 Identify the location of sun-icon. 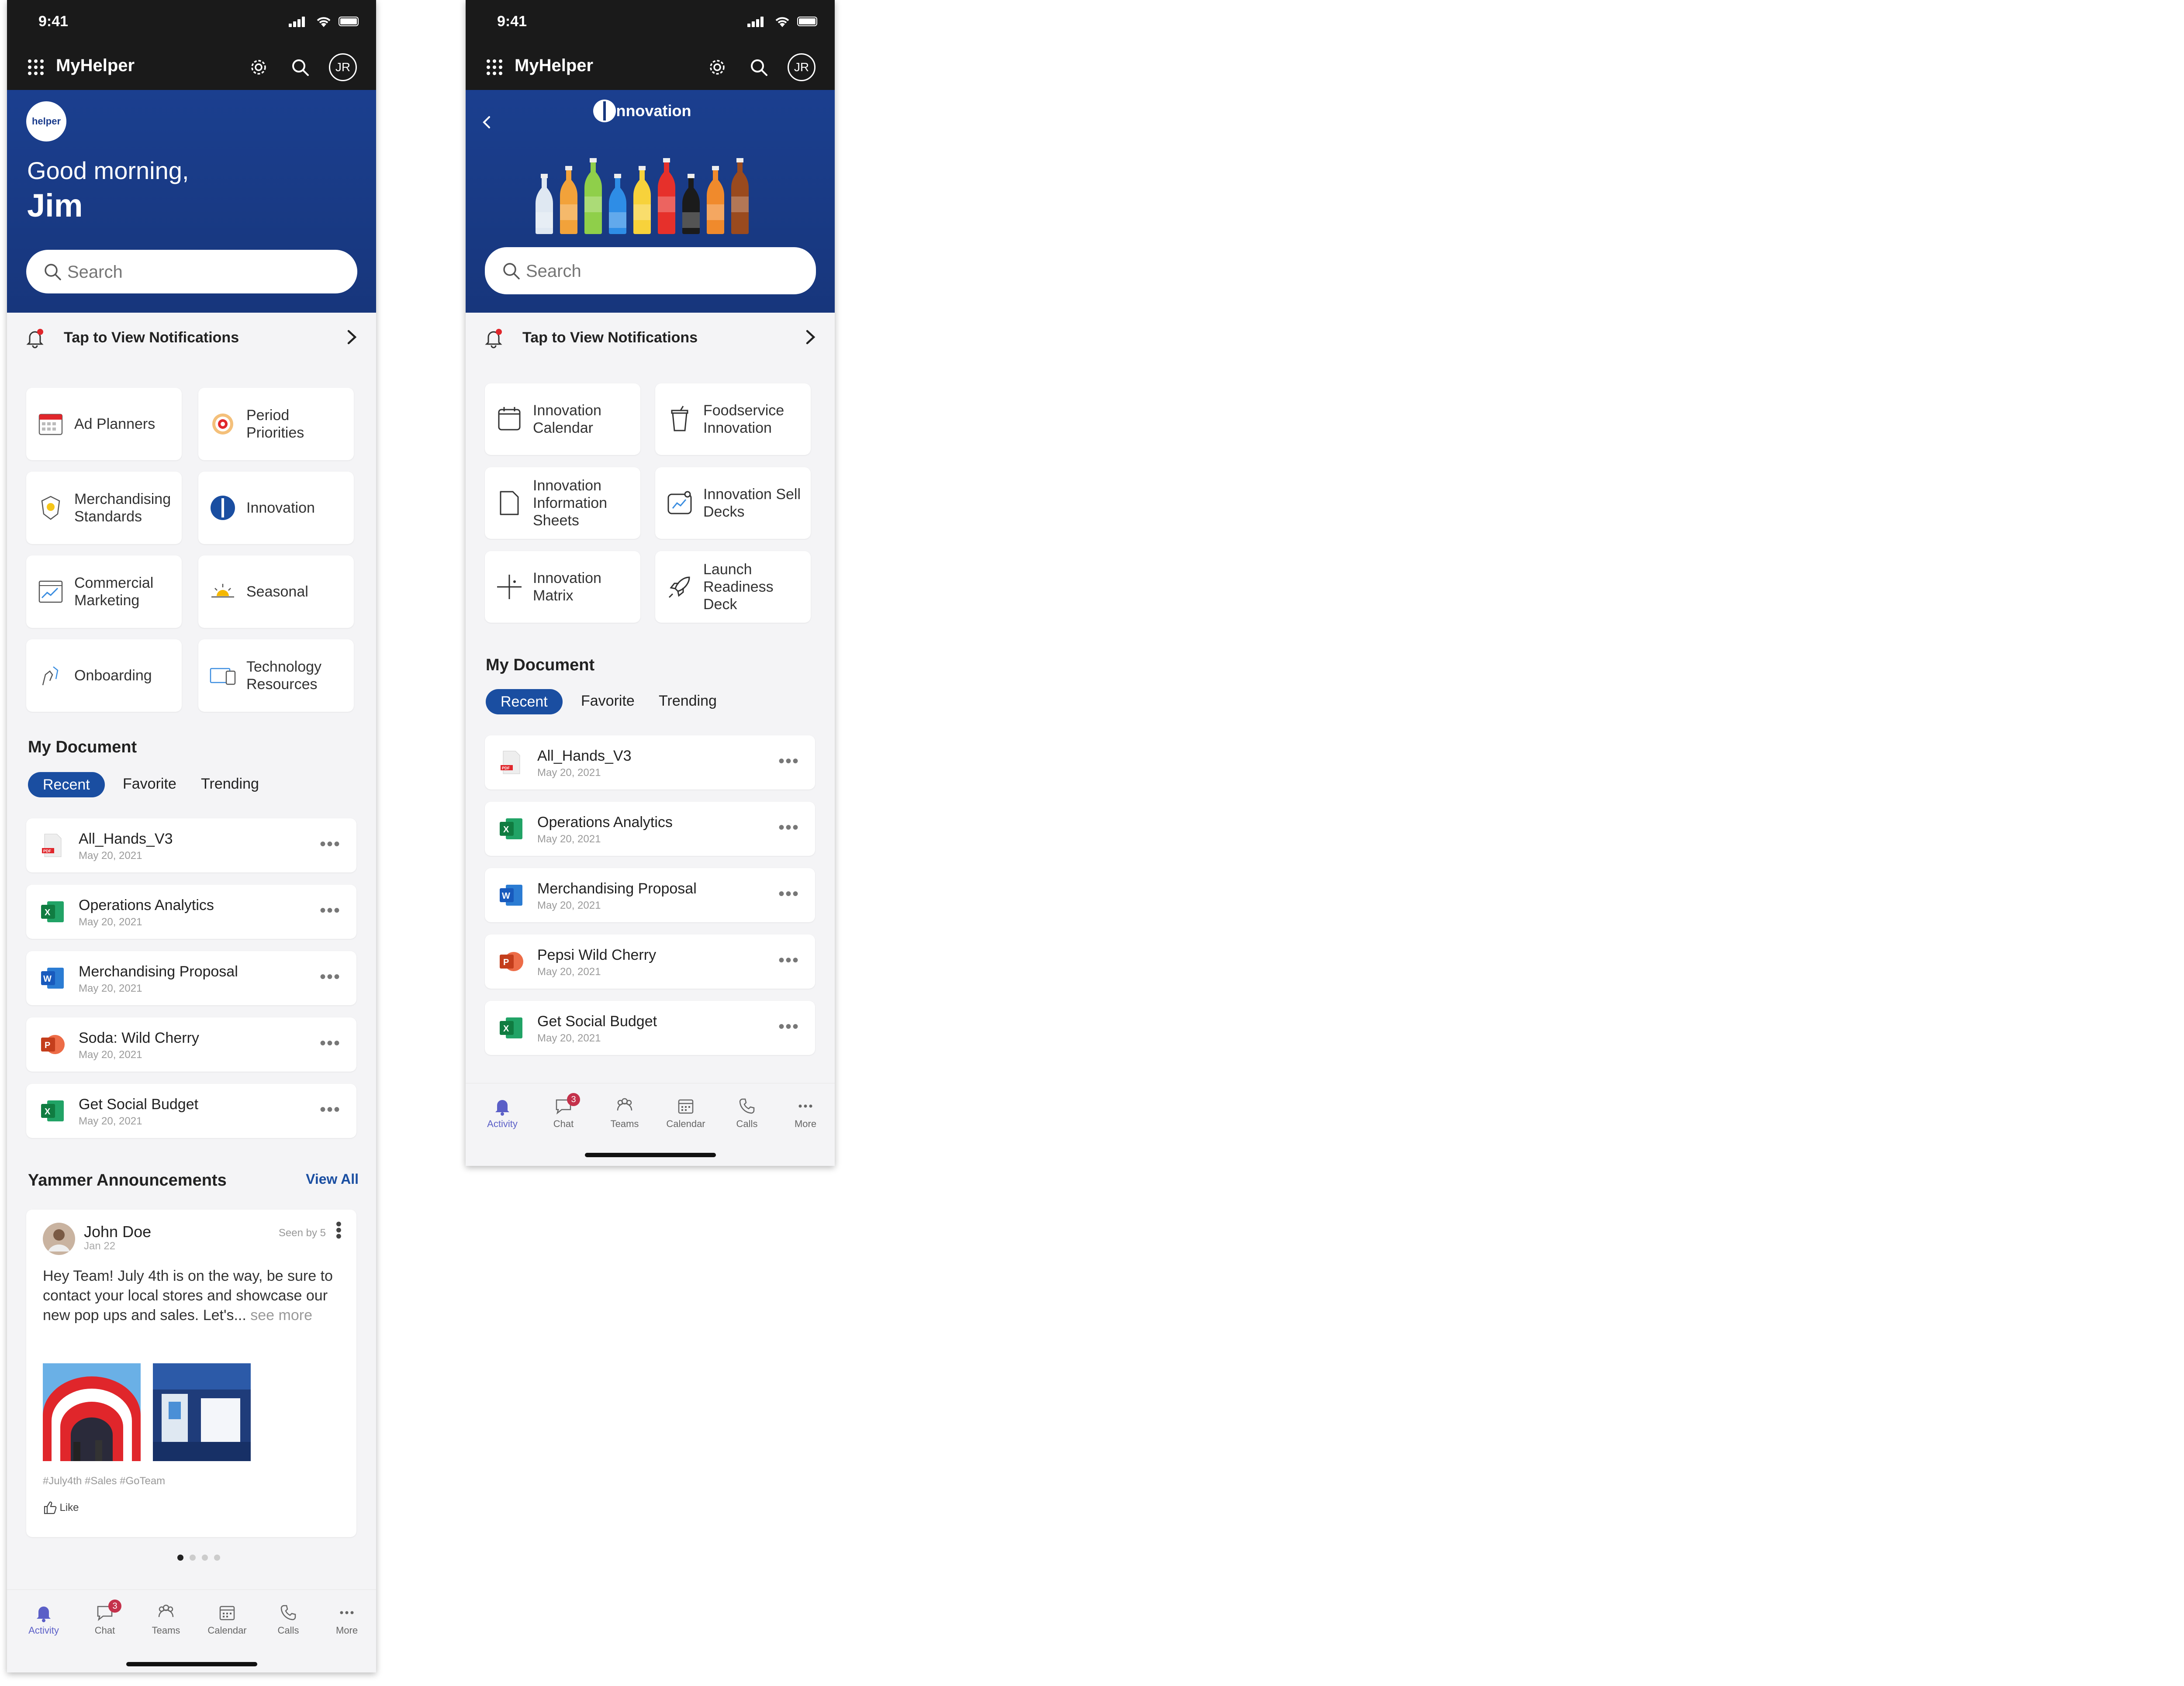
(222, 591).